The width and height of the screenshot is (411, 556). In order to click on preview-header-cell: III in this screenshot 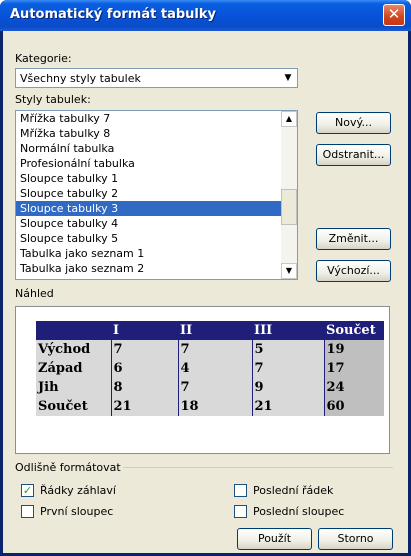, I will do `click(288, 330)`.